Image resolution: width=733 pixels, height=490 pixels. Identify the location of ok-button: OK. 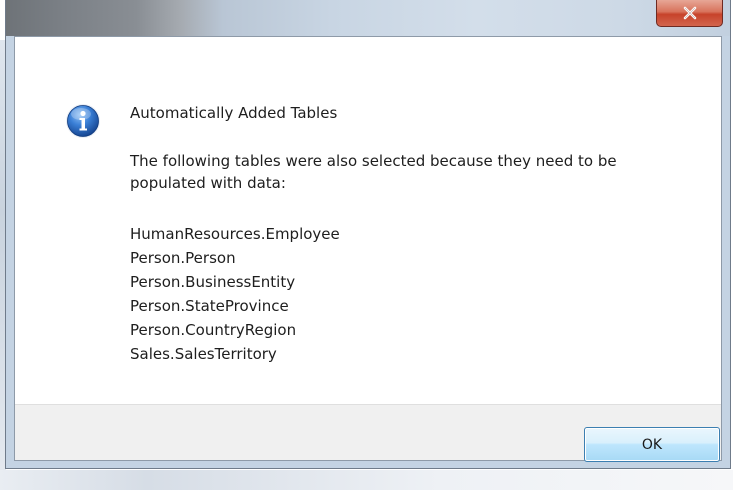
(652, 444).